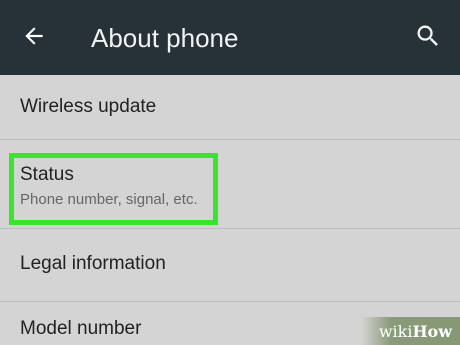  What do you see at coordinates (165, 38) in the screenshot?
I see `page-title: About phone` at bounding box center [165, 38].